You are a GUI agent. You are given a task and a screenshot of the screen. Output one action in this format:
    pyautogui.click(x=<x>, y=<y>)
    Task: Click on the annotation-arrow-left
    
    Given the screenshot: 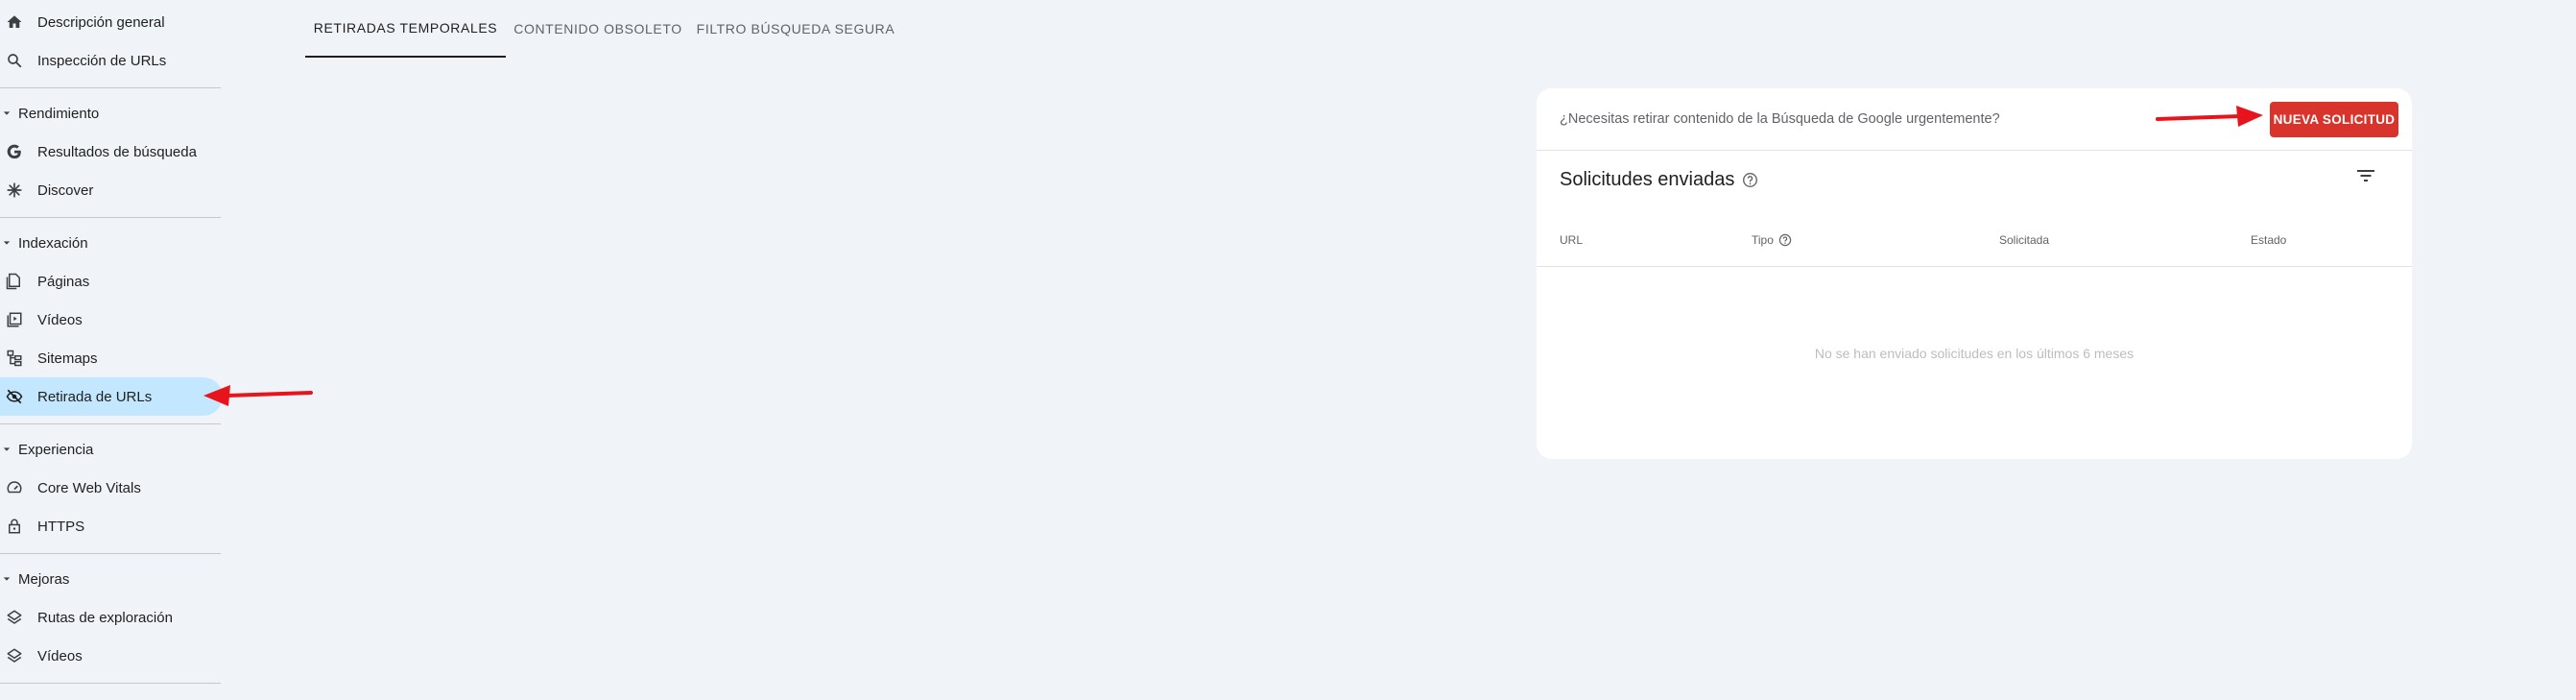 What is the action you would take?
    pyautogui.click(x=258, y=395)
    